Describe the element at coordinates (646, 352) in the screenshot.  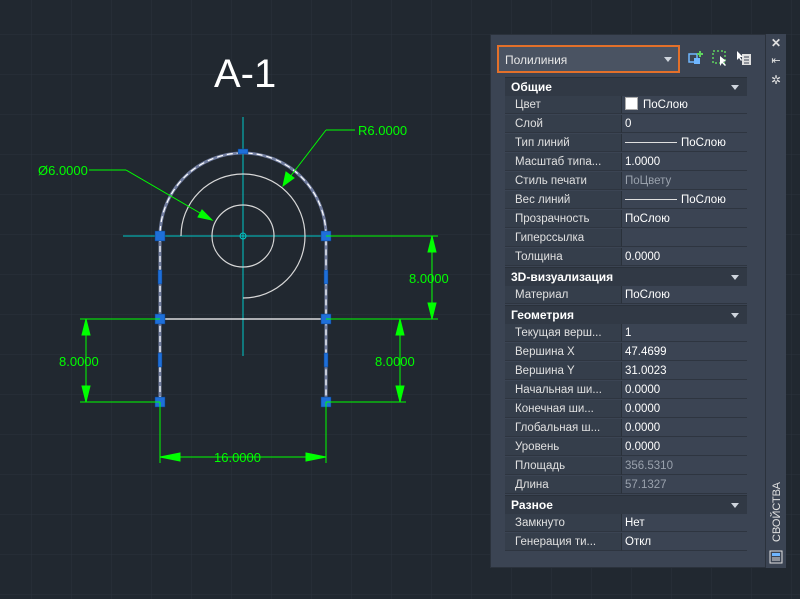
I see `property-value-text: 47.4699` at that location.